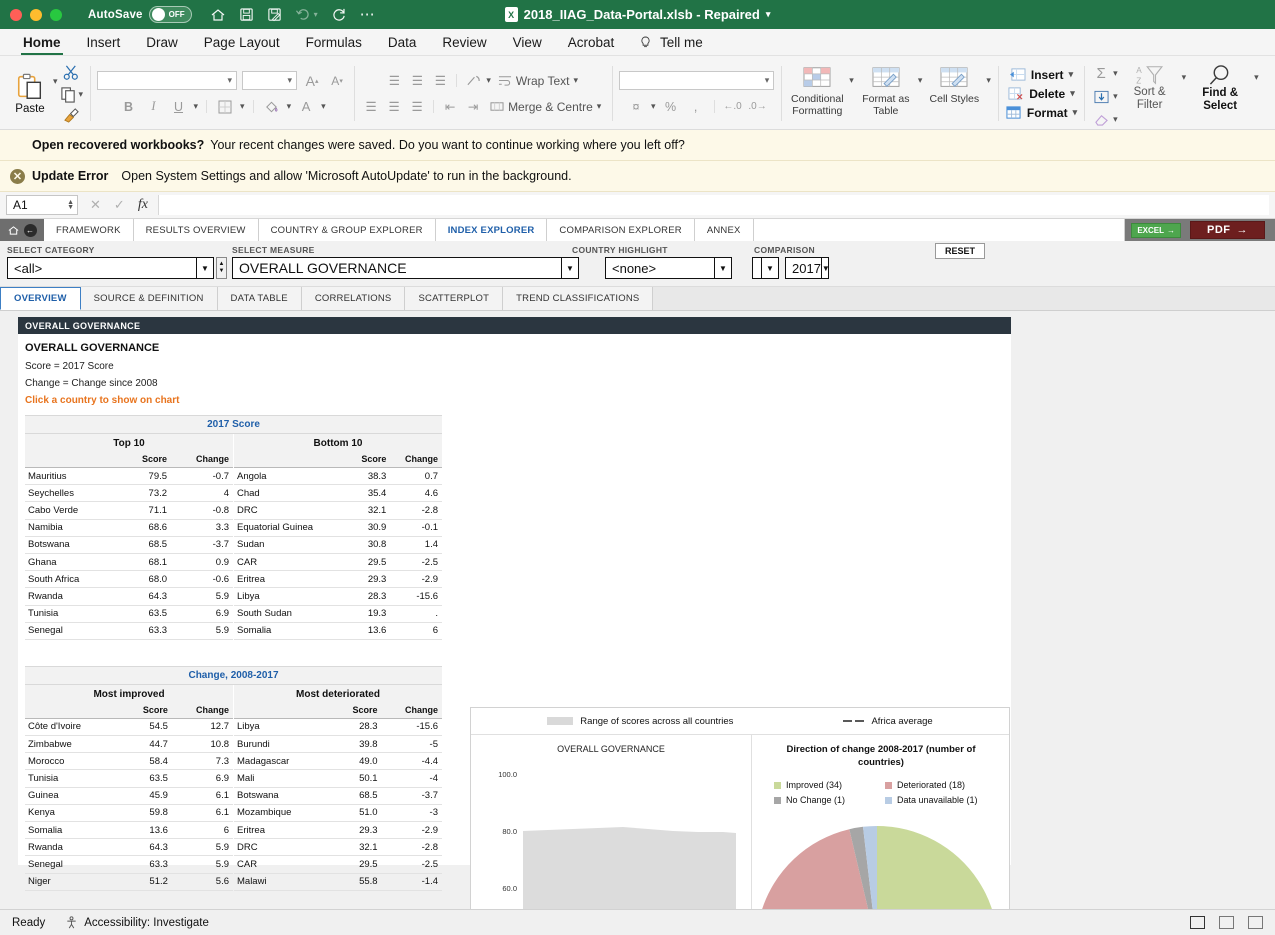  What do you see at coordinates (179, 106) in the screenshot?
I see `underline-button: U` at bounding box center [179, 106].